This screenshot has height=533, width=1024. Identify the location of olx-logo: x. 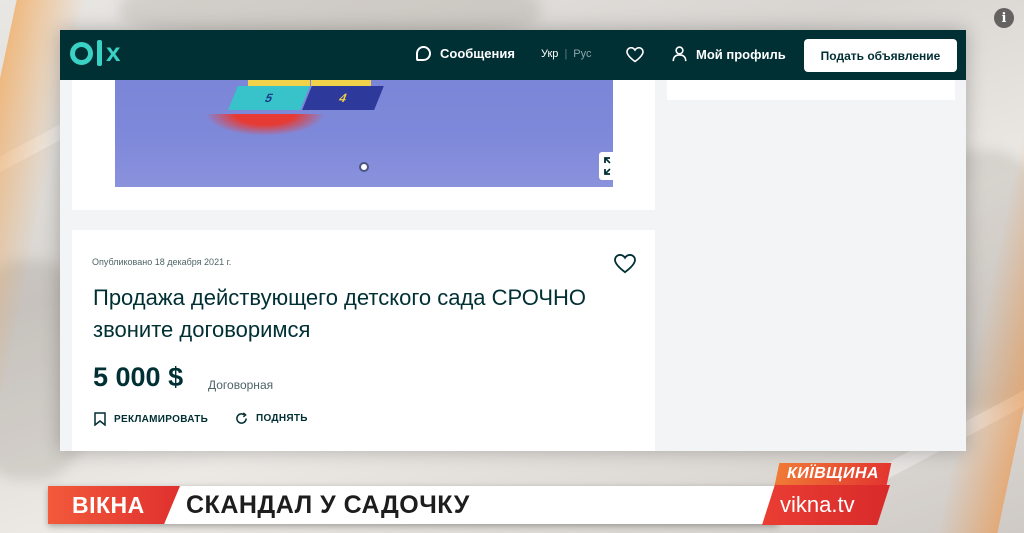
(95, 51).